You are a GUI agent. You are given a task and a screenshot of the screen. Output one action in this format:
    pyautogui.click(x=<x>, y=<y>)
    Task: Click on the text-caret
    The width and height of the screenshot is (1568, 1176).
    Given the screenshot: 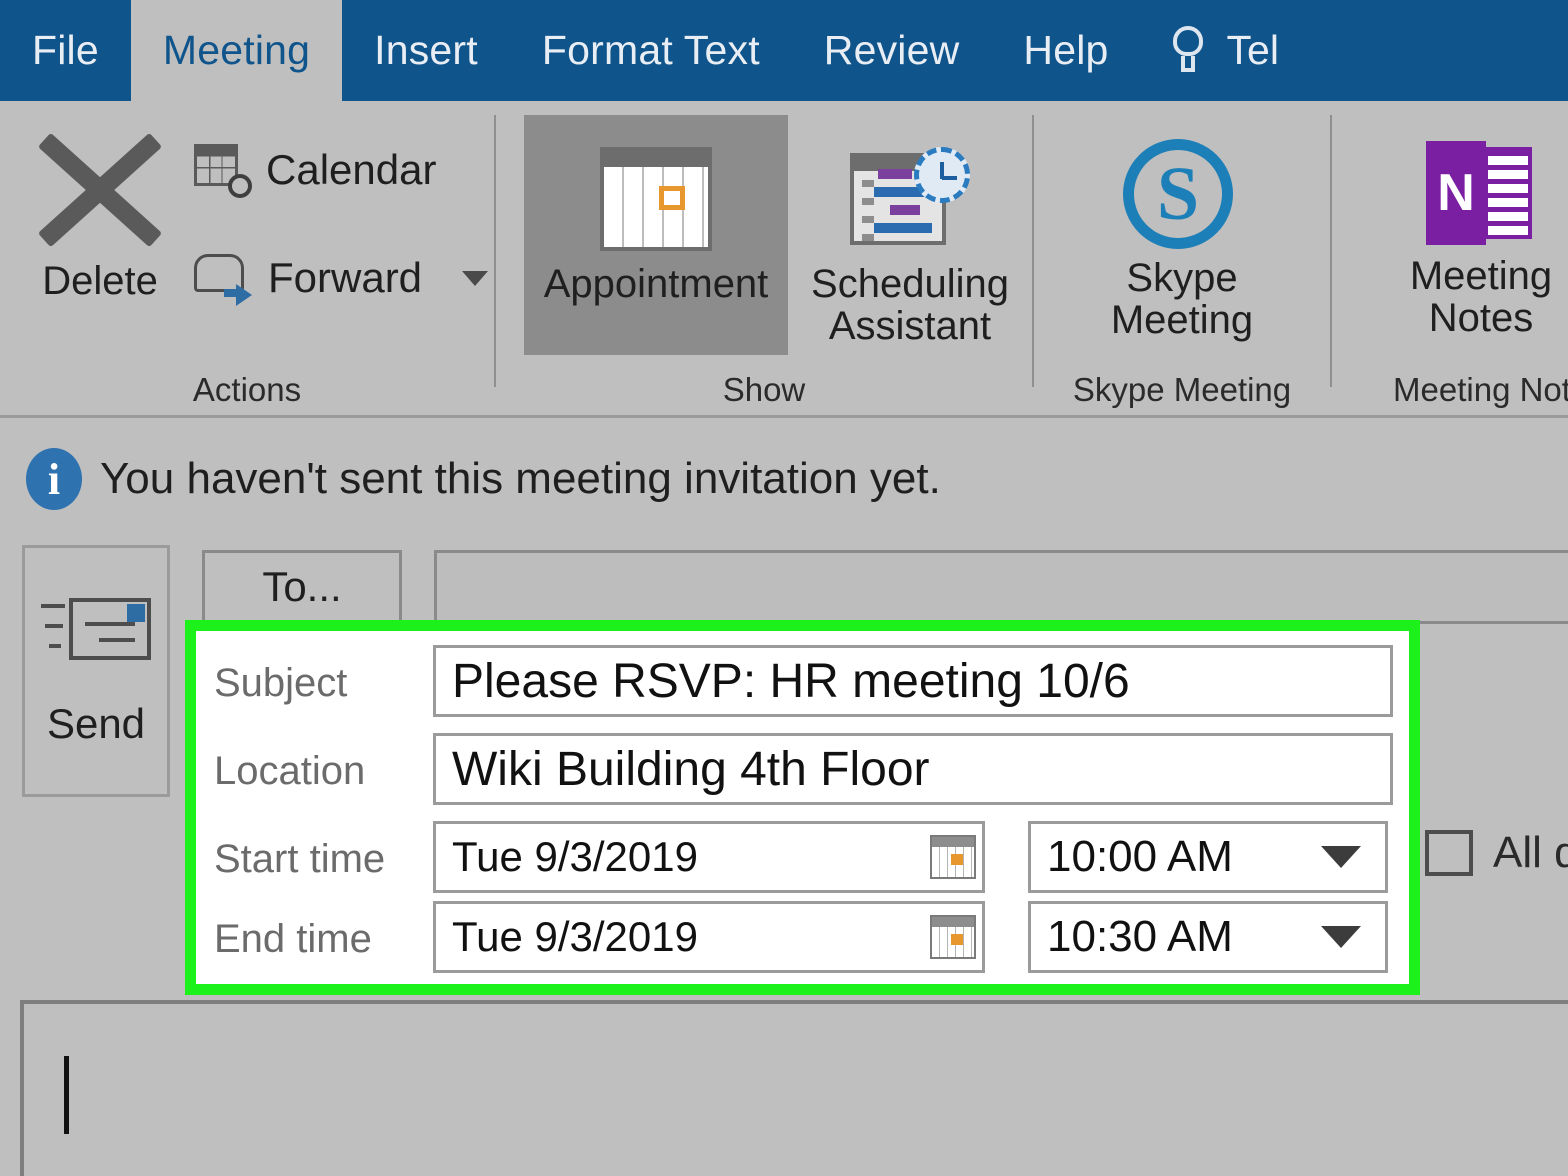 What is the action you would take?
    pyautogui.click(x=66, y=1095)
    